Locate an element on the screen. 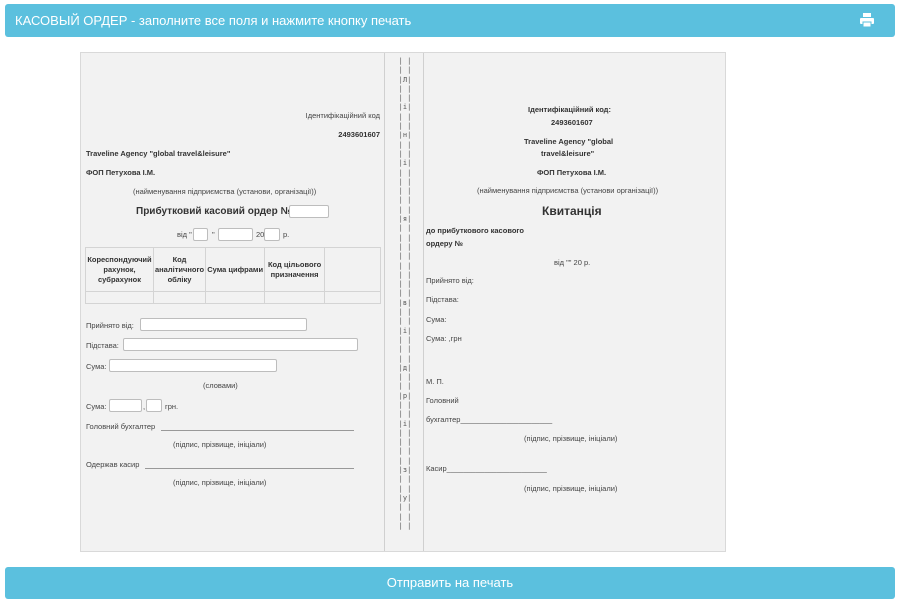  col-header: Код аналітичного обліку is located at coordinates (179, 269).